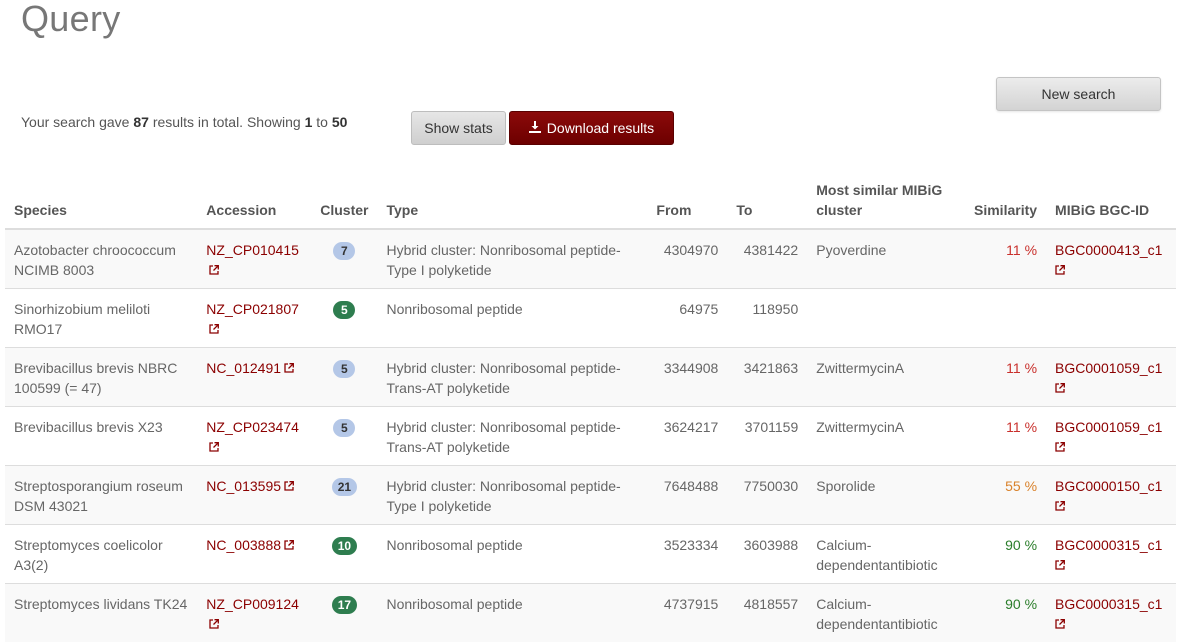 This screenshot has height=642, width=1184. What do you see at coordinates (322, 122) in the screenshot?
I see `summary-to: to` at bounding box center [322, 122].